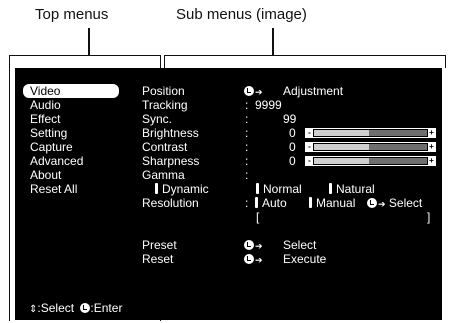 This screenshot has height=323, width=450. I want to click on sharpness-value: 0, so click(292, 161).